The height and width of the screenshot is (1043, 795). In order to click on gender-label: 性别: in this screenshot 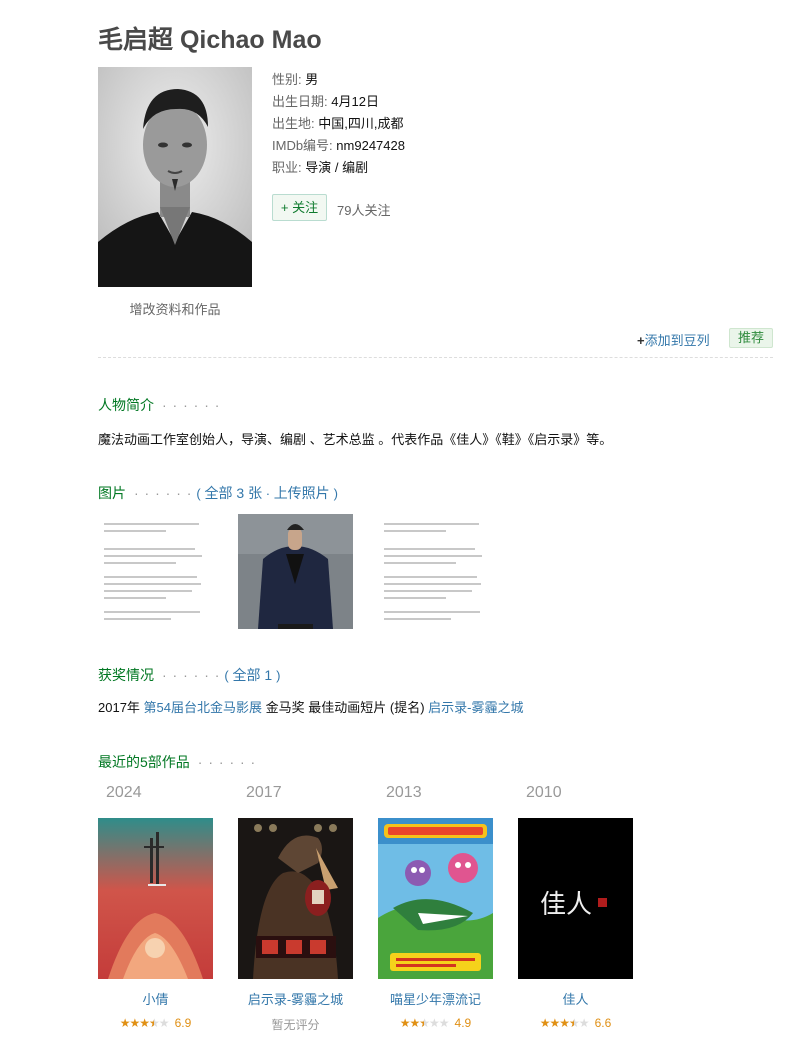, I will do `click(287, 79)`.